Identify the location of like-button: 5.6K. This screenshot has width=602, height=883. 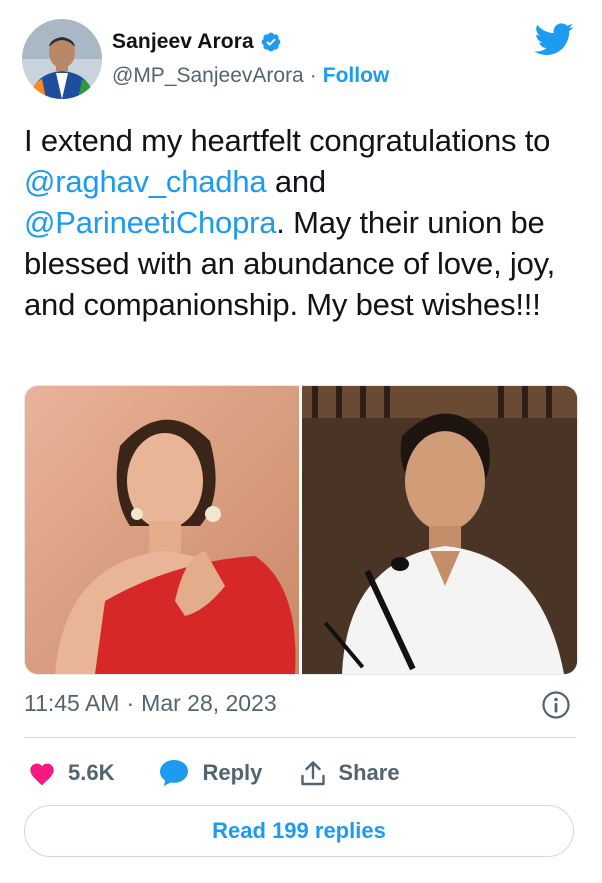
(71, 773).